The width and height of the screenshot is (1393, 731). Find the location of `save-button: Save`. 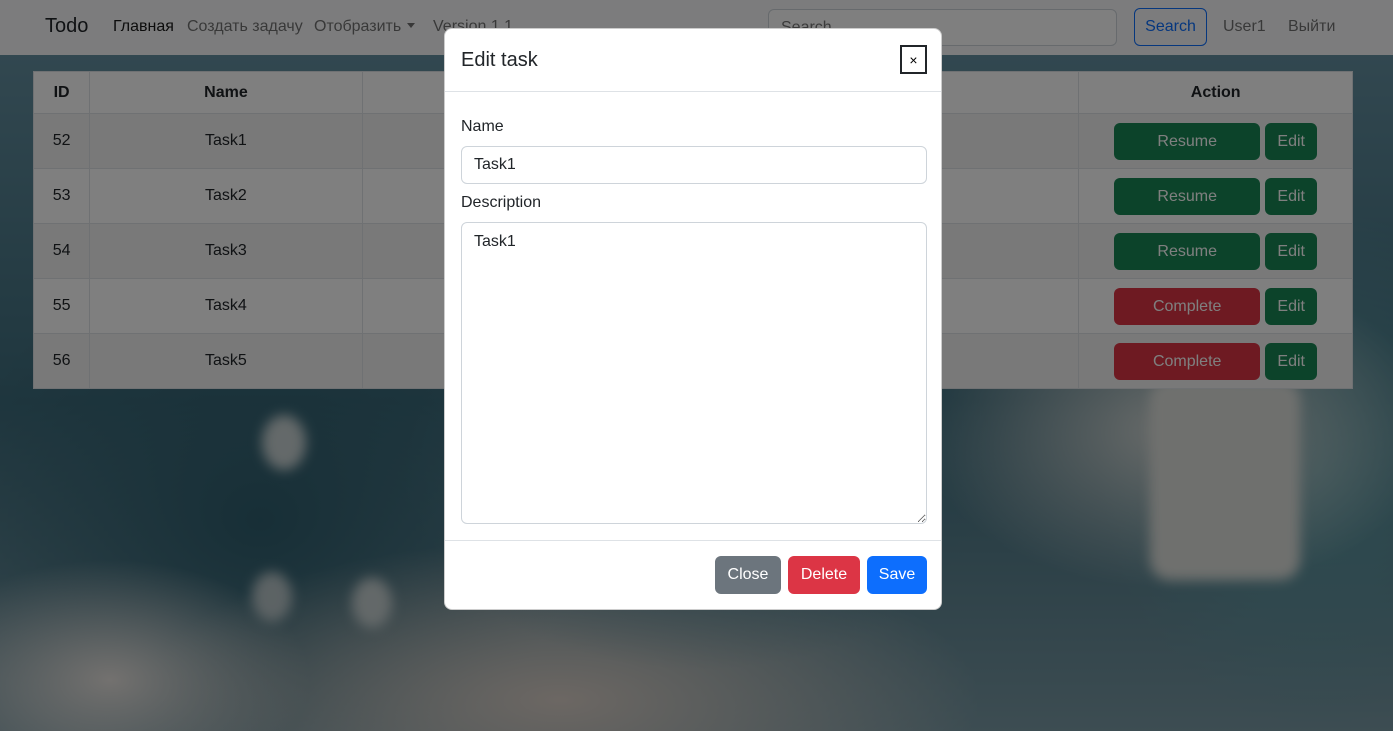

save-button: Save is located at coordinates (897, 575).